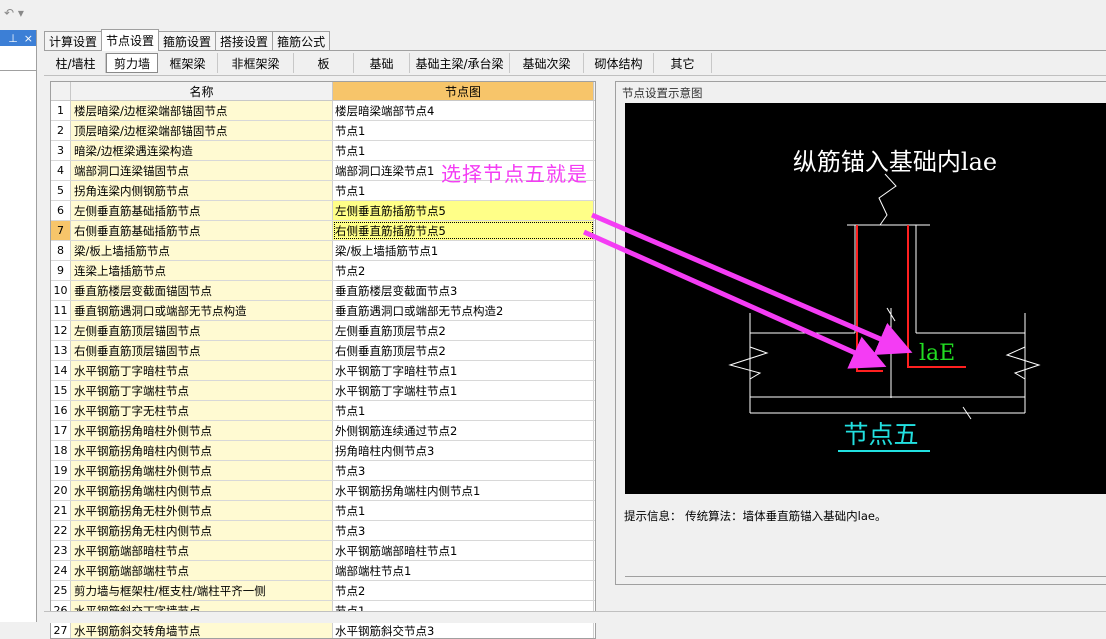  Describe the element at coordinates (463, 250) in the screenshot. I see `row-node-value: 梁/板上墙插筋节点1` at that location.